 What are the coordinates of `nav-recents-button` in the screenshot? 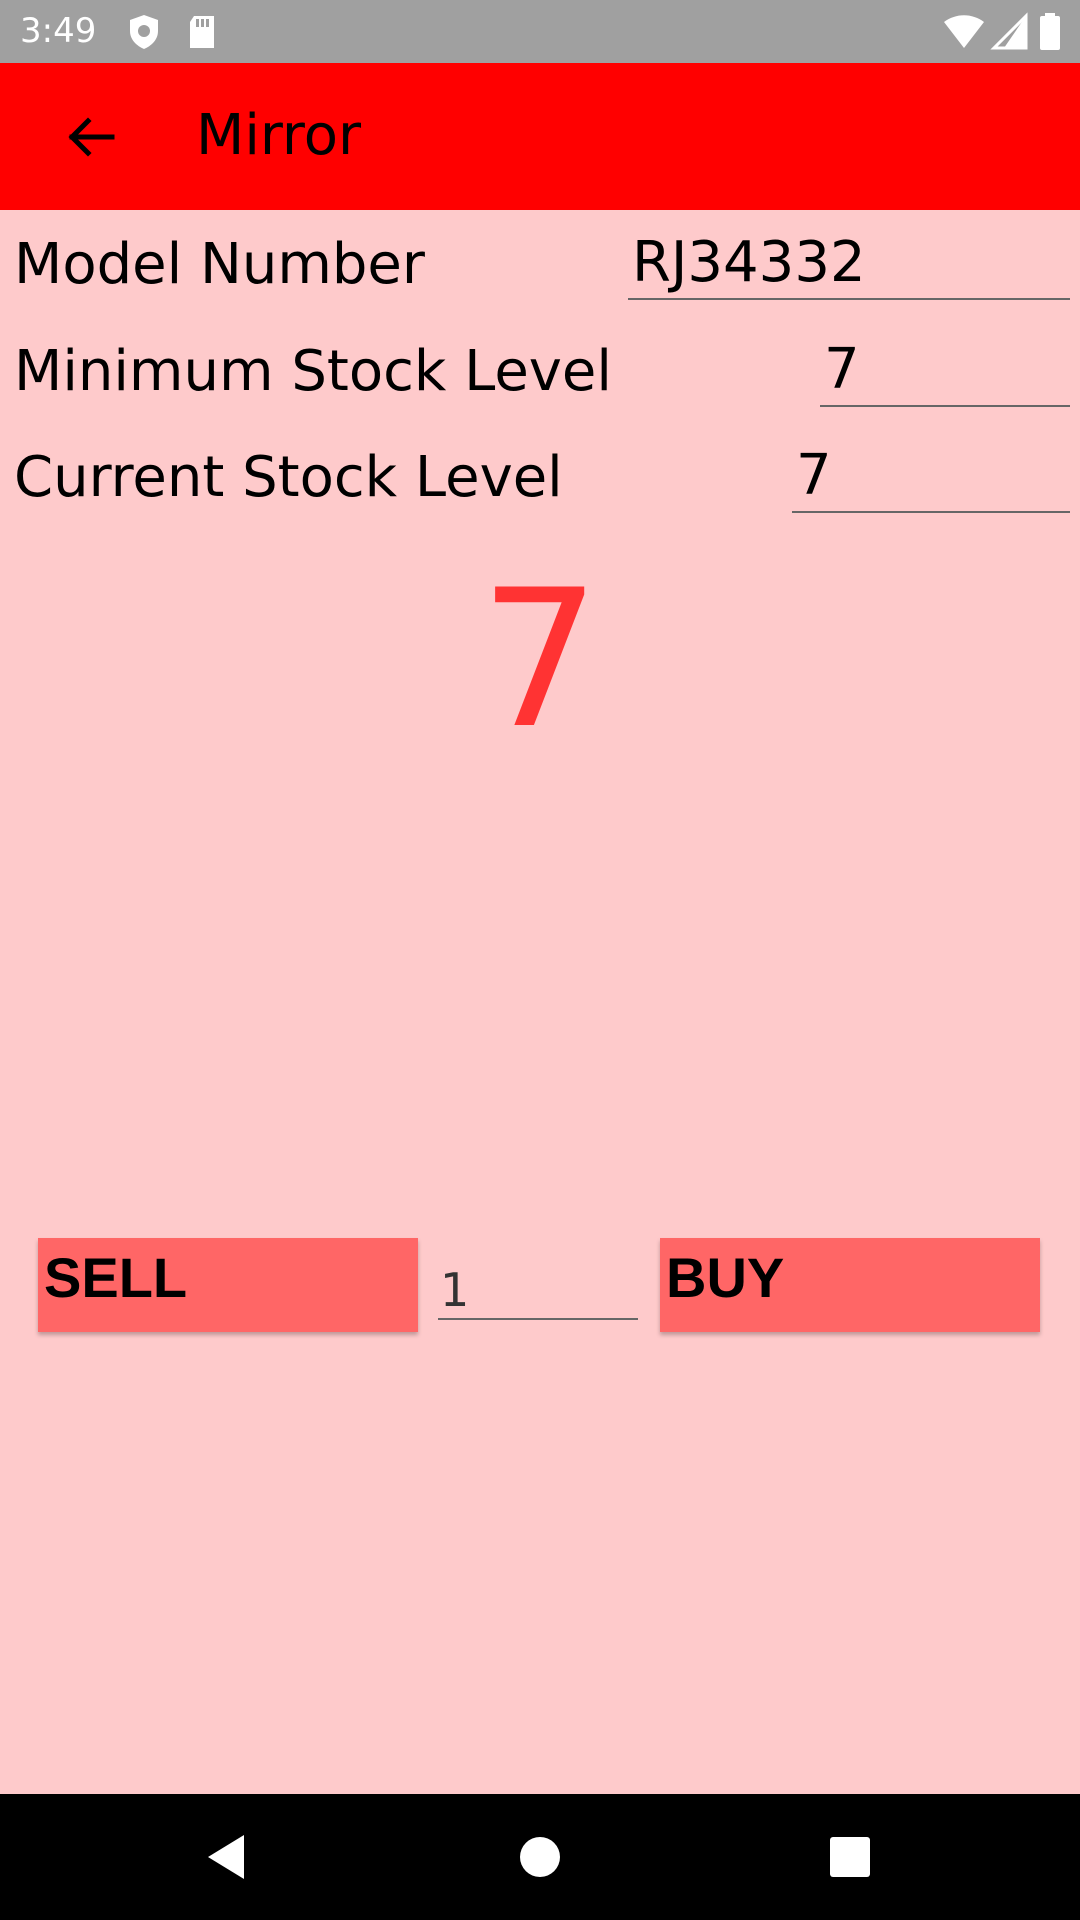 It's located at (850, 1857).